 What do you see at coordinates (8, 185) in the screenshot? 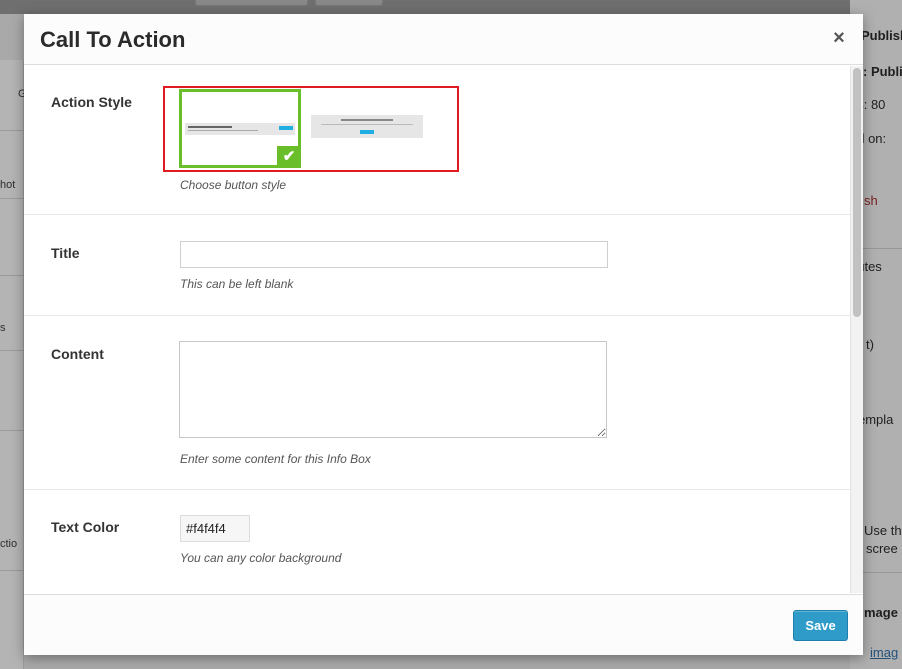
I see `background-left-text: hot` at bounding box center [8, 185].